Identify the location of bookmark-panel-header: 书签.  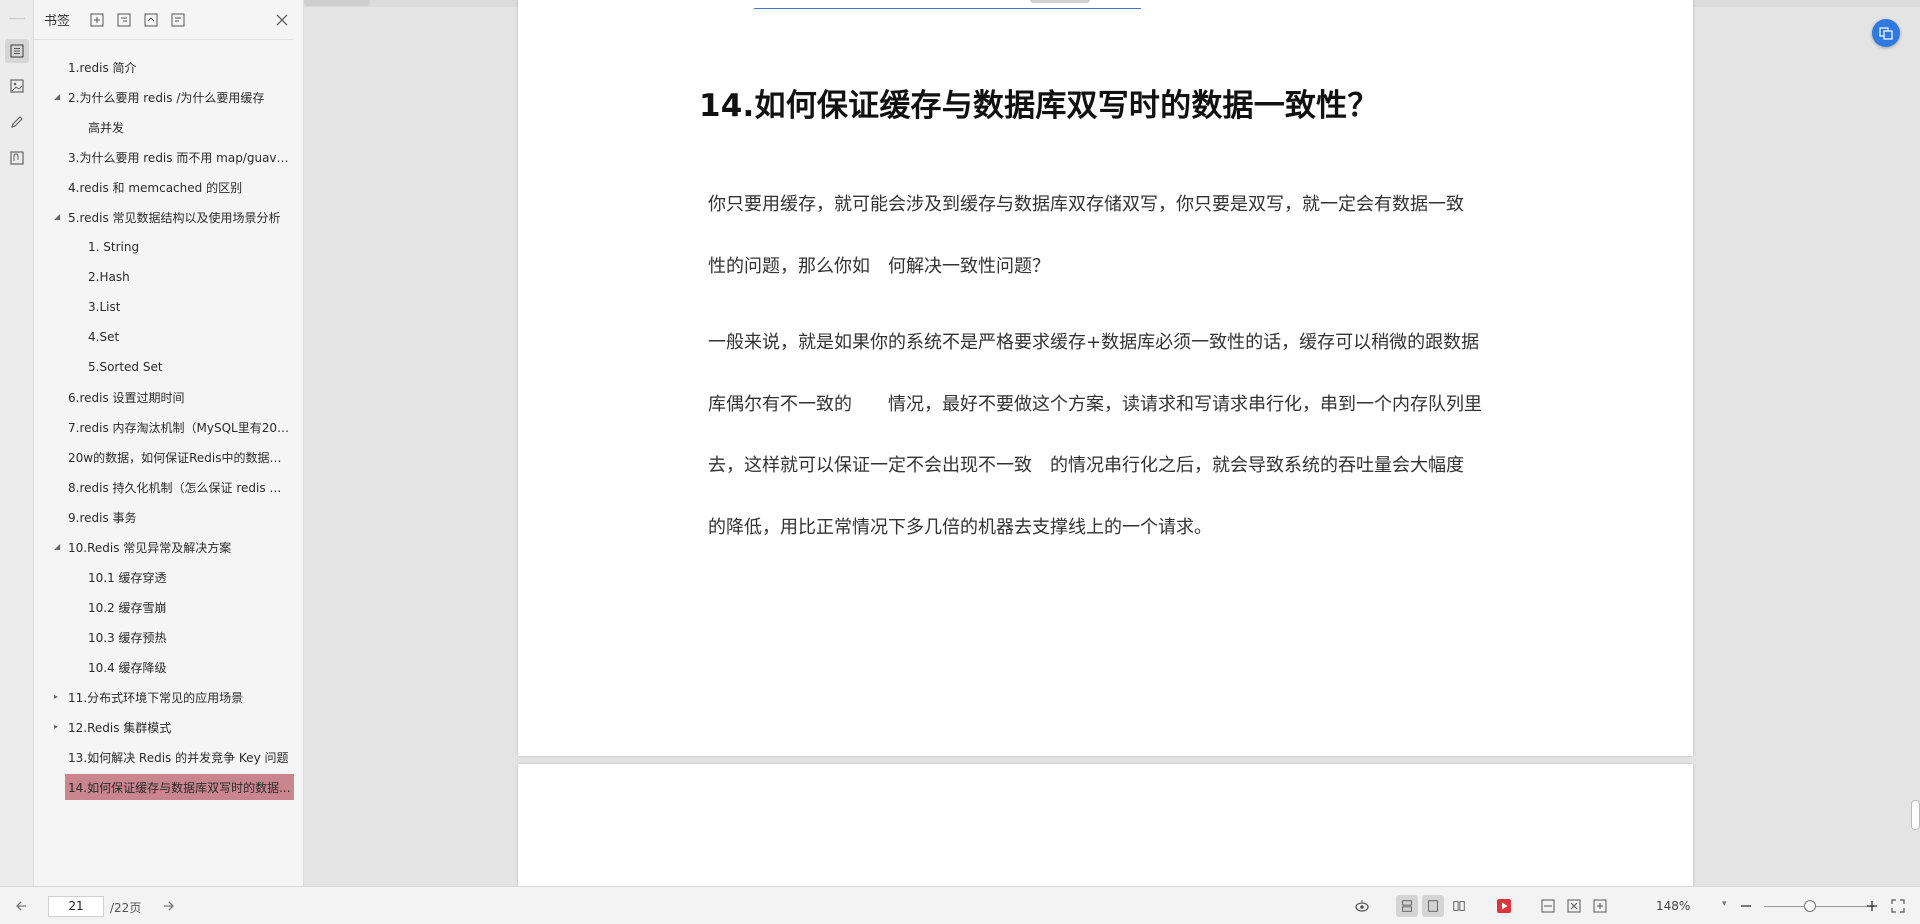
(163, 20).